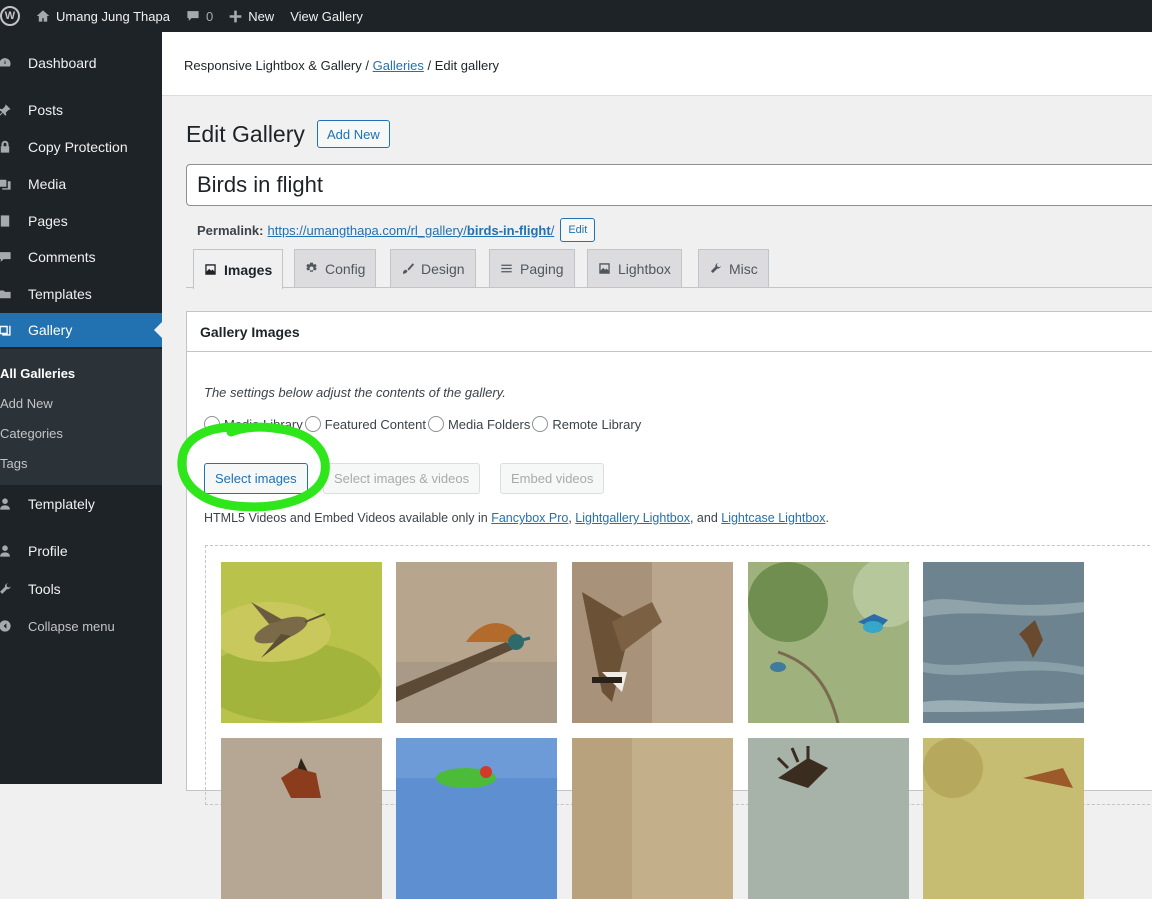 The width and height of the screenshot is (1152, 899). I want to click on submenu-add-new: Add New, so click(26, 403).